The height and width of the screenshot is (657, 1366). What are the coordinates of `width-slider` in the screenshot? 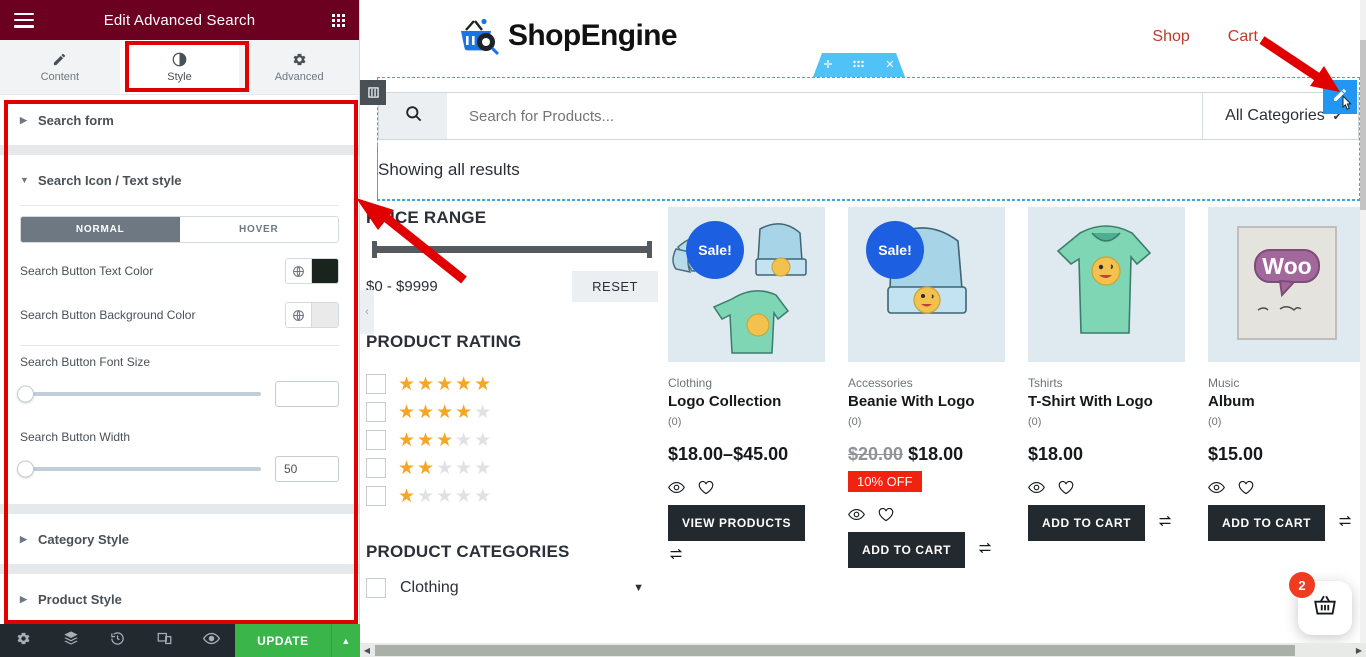 It's located at (139, 469).